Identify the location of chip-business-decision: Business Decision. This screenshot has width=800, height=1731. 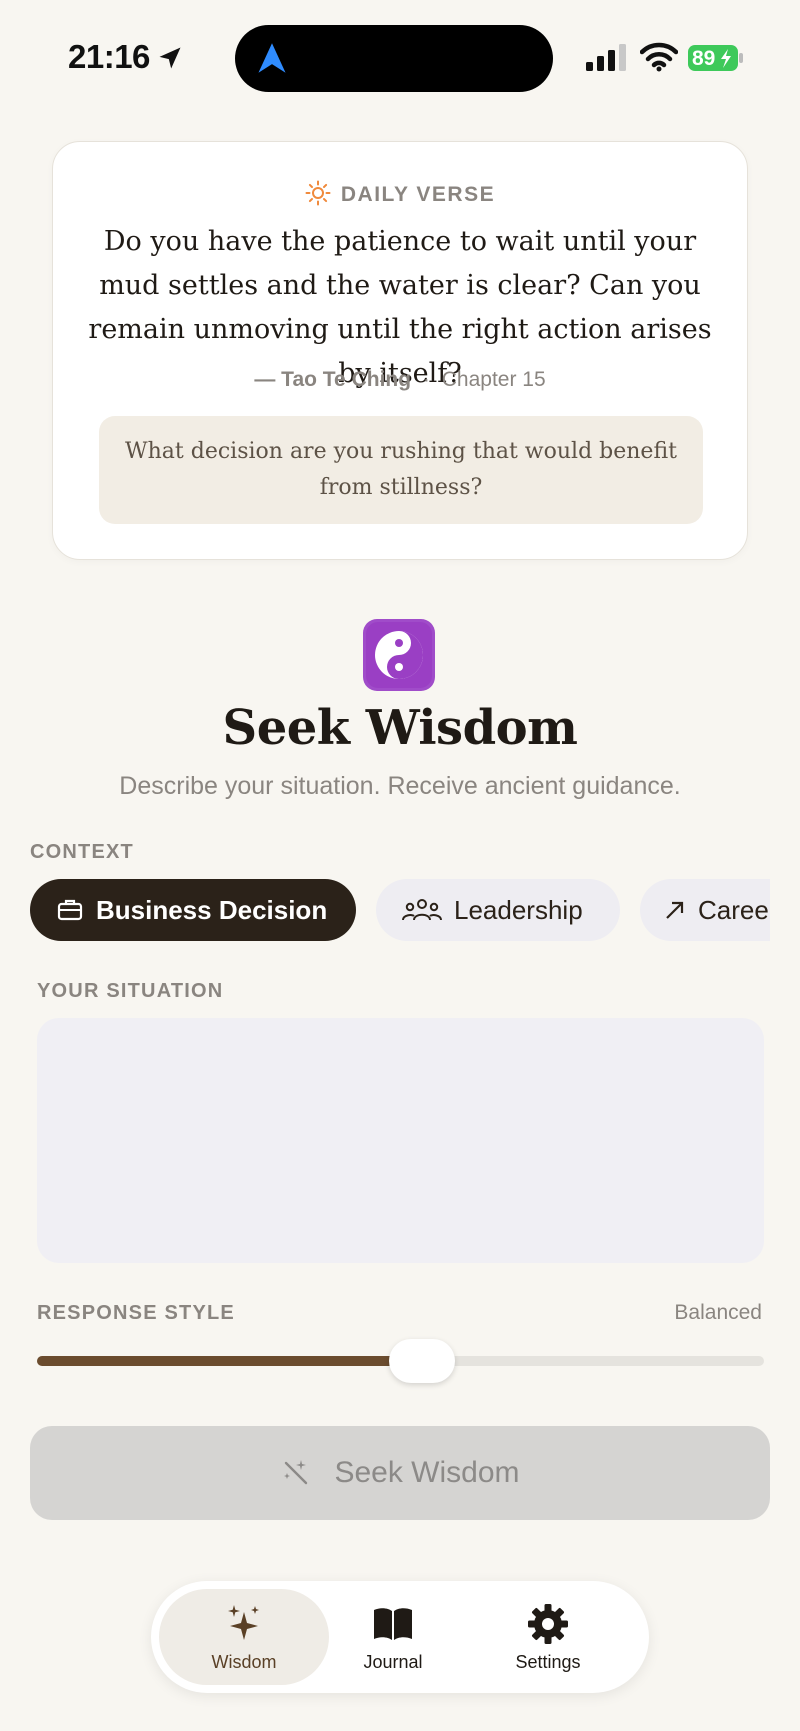
(193, 910).